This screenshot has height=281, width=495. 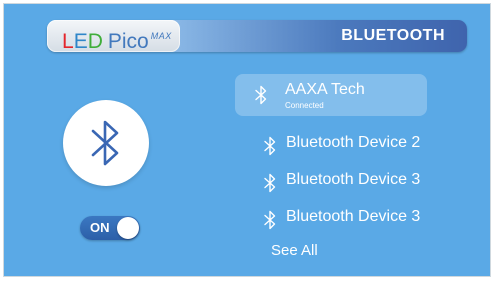 What do you see at coordinates (161, 36) in the screenshot?
I see `logo-max: MAX` at bounding box center [161, 36].